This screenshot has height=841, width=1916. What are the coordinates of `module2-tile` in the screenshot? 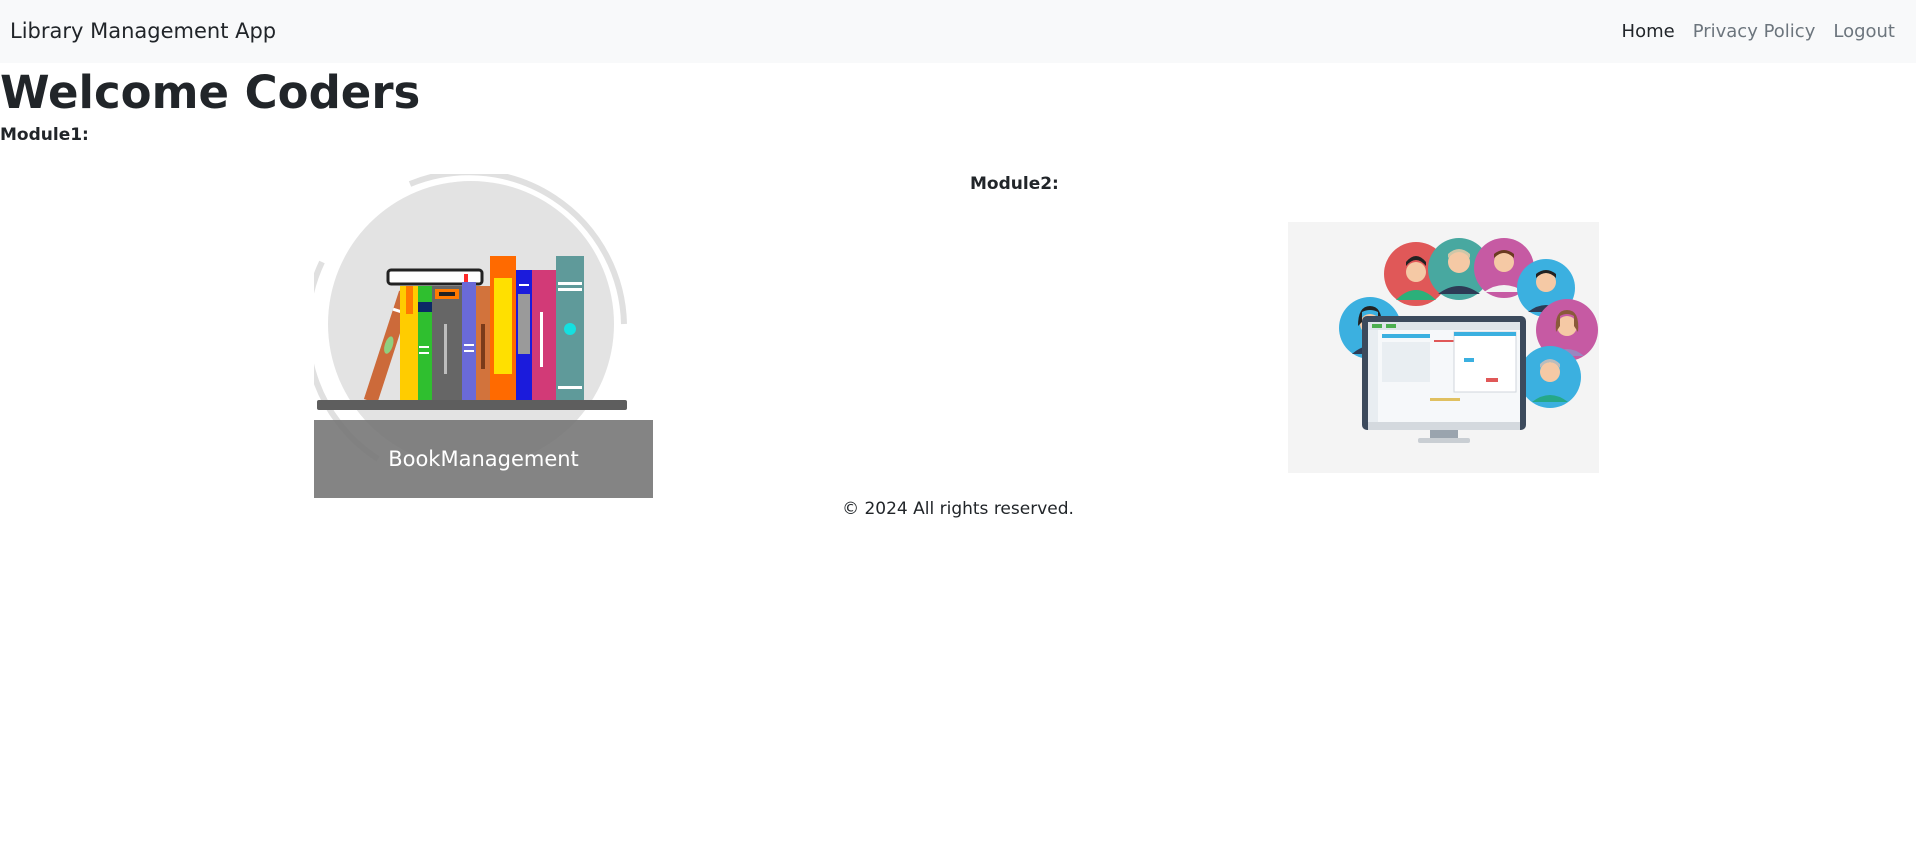 It's located at (1443, 347).